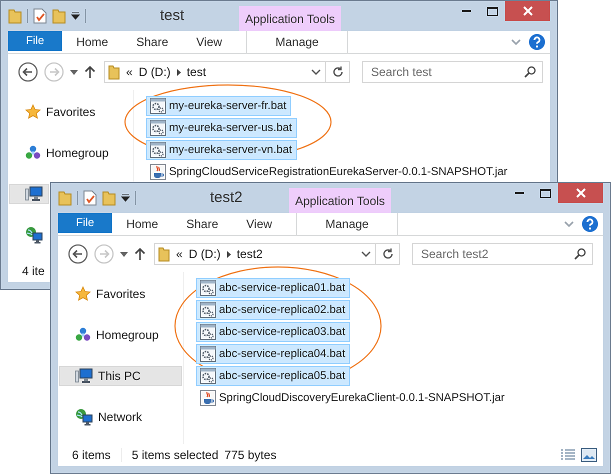 Image resolution: width=611 pixels, height=474 pixels. I want to click on window-title: test2, so click(226, 197).